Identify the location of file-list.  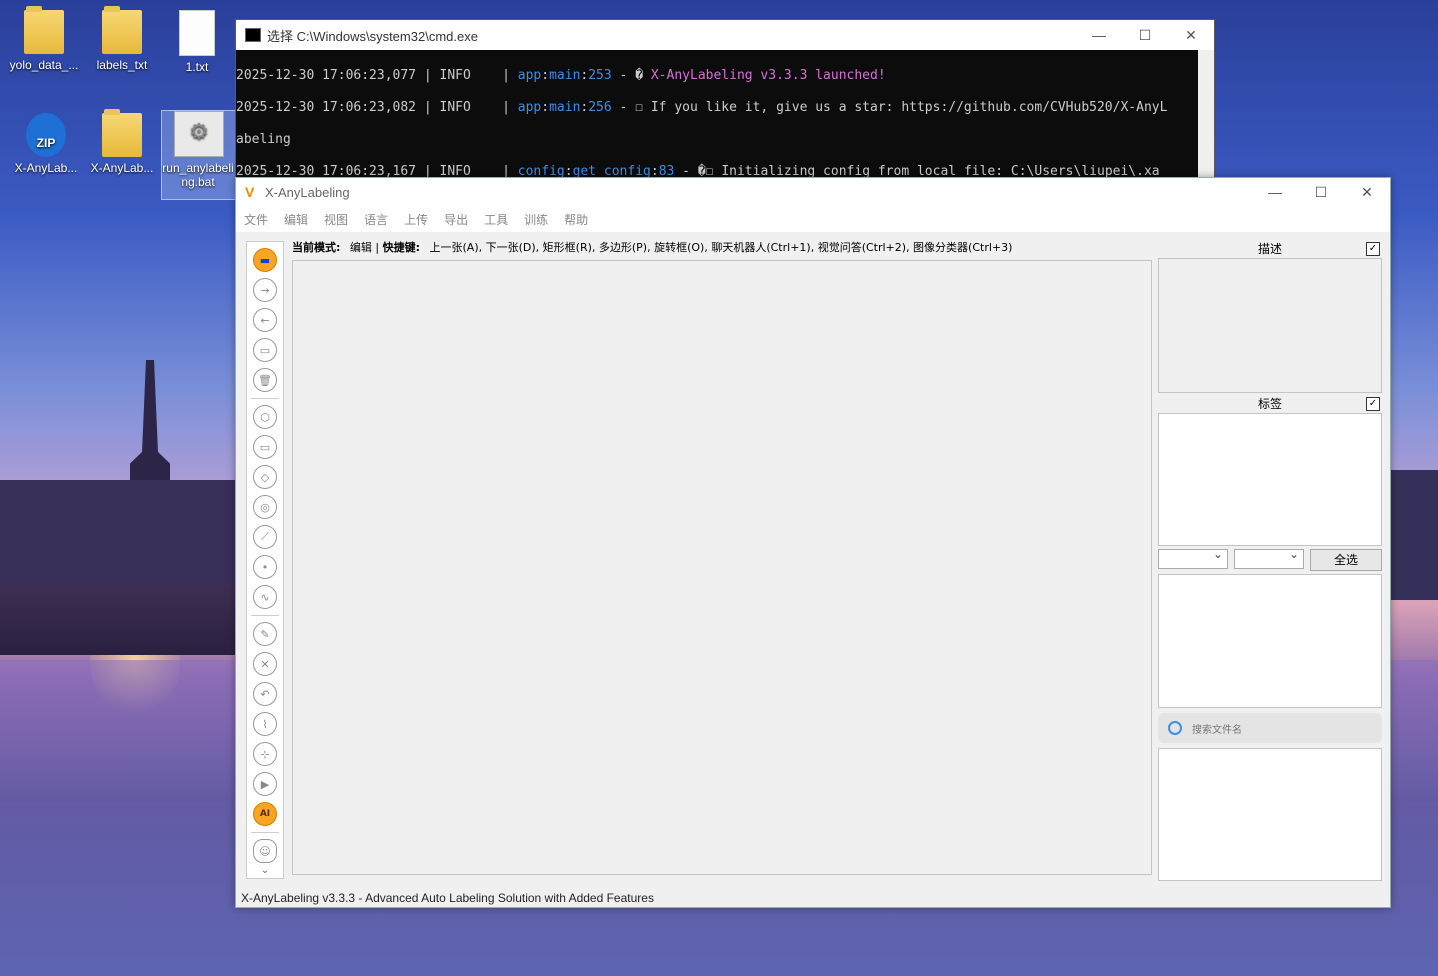
(1270, 814).